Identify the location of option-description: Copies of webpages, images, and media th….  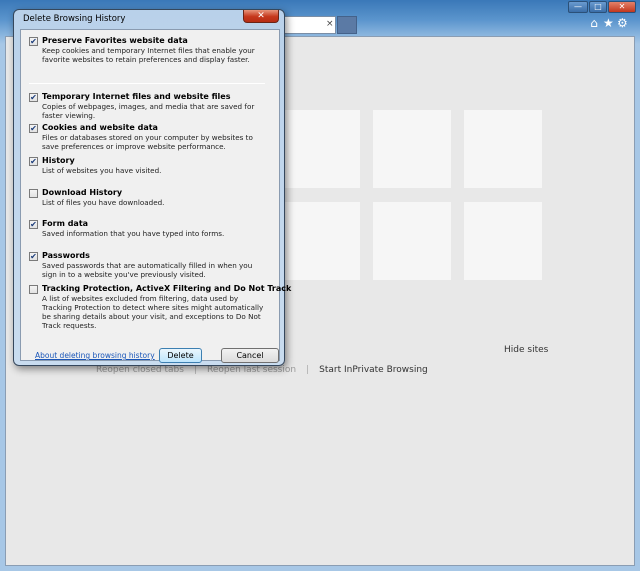
(148, 111).